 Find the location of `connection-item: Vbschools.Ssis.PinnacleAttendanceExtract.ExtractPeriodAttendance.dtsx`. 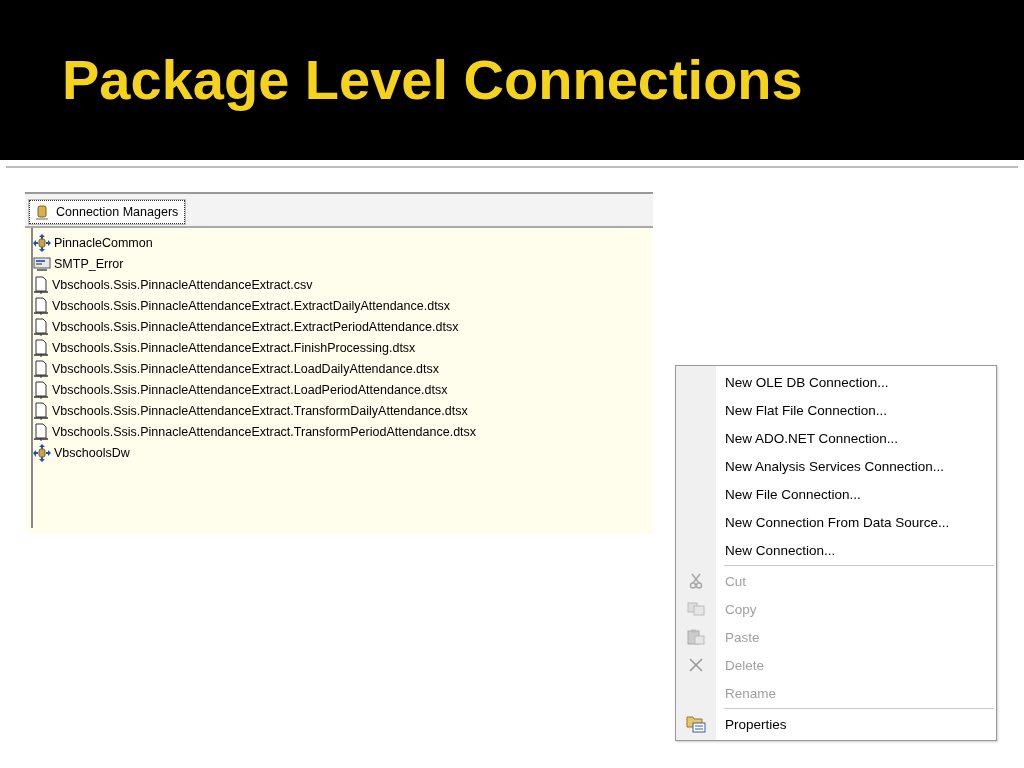

connection-item: Vbschools.Ssis.PinnacleAttendanceExtract.ExtractPeriodAttendance.dtsx is located at coordinates (255, 326).